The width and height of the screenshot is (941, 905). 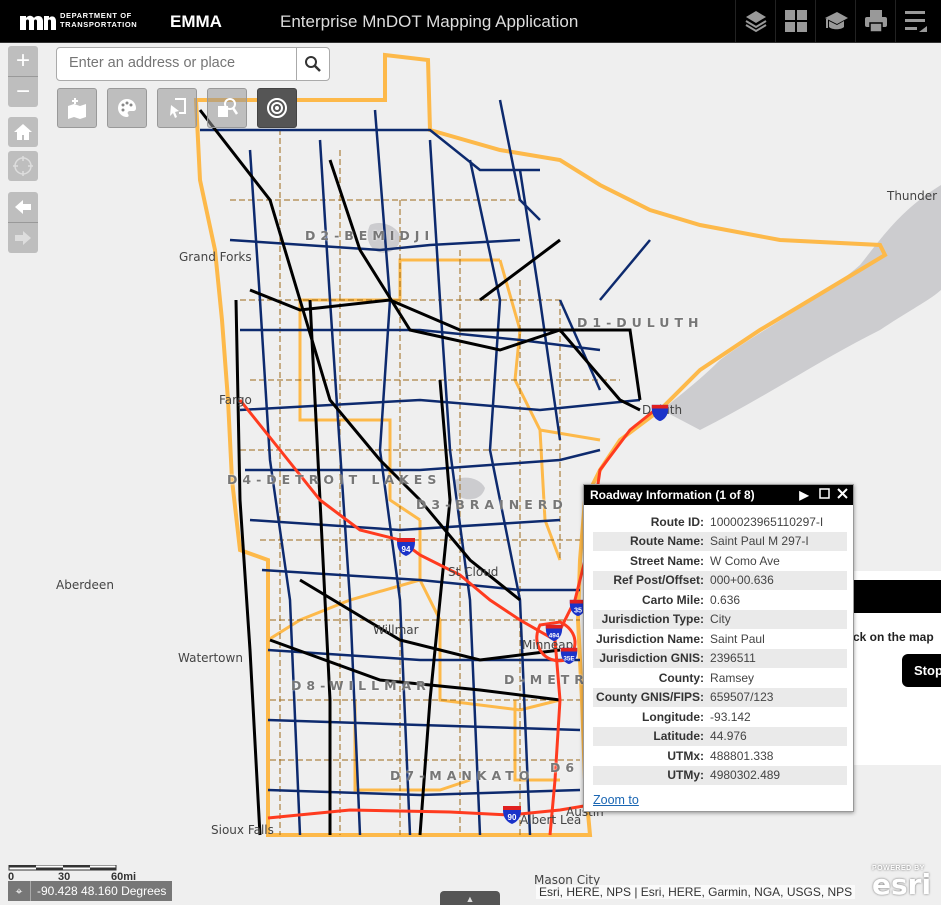 I want to click on query-button, so click(x=227, y=108).